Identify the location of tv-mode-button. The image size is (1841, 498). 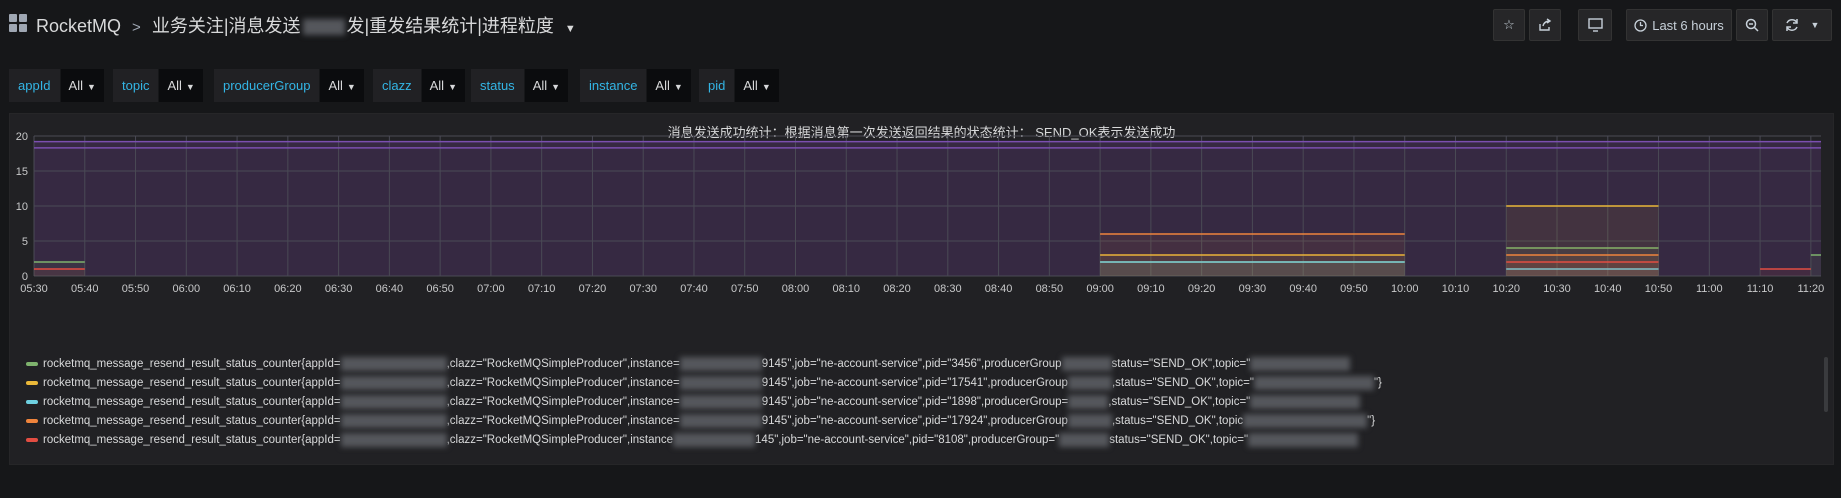
(1595, 25).